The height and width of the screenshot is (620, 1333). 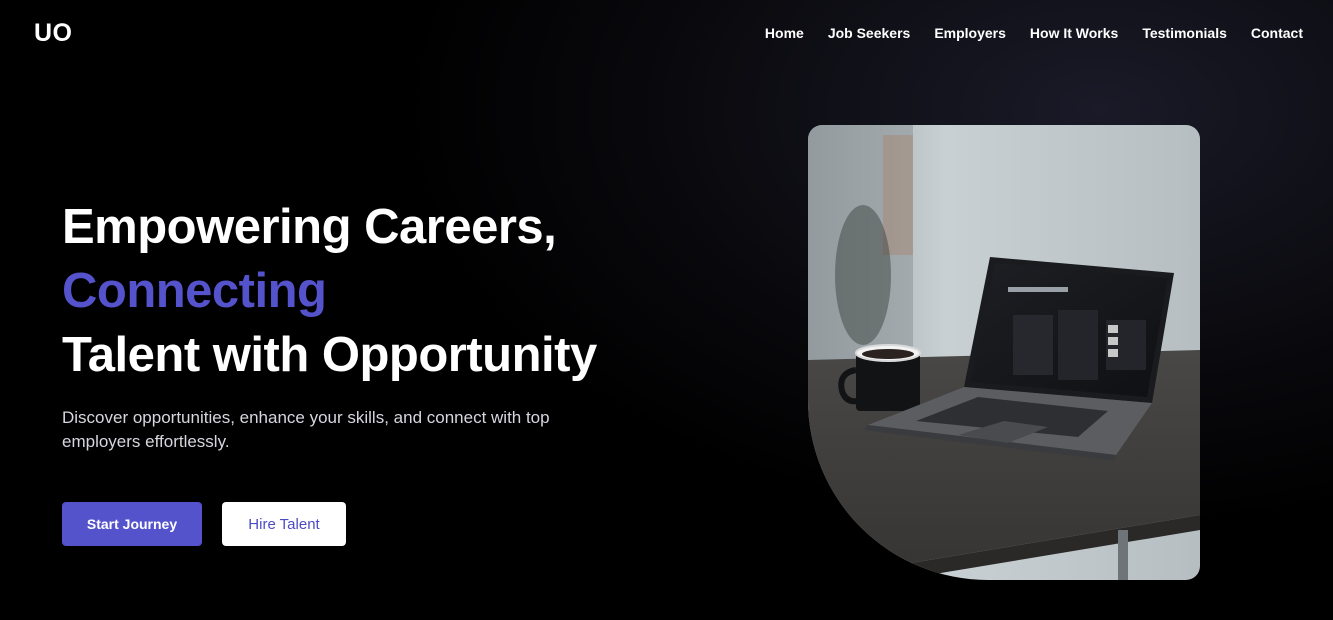 I want to click on nav-home: Home, so click(x=784, y=33).